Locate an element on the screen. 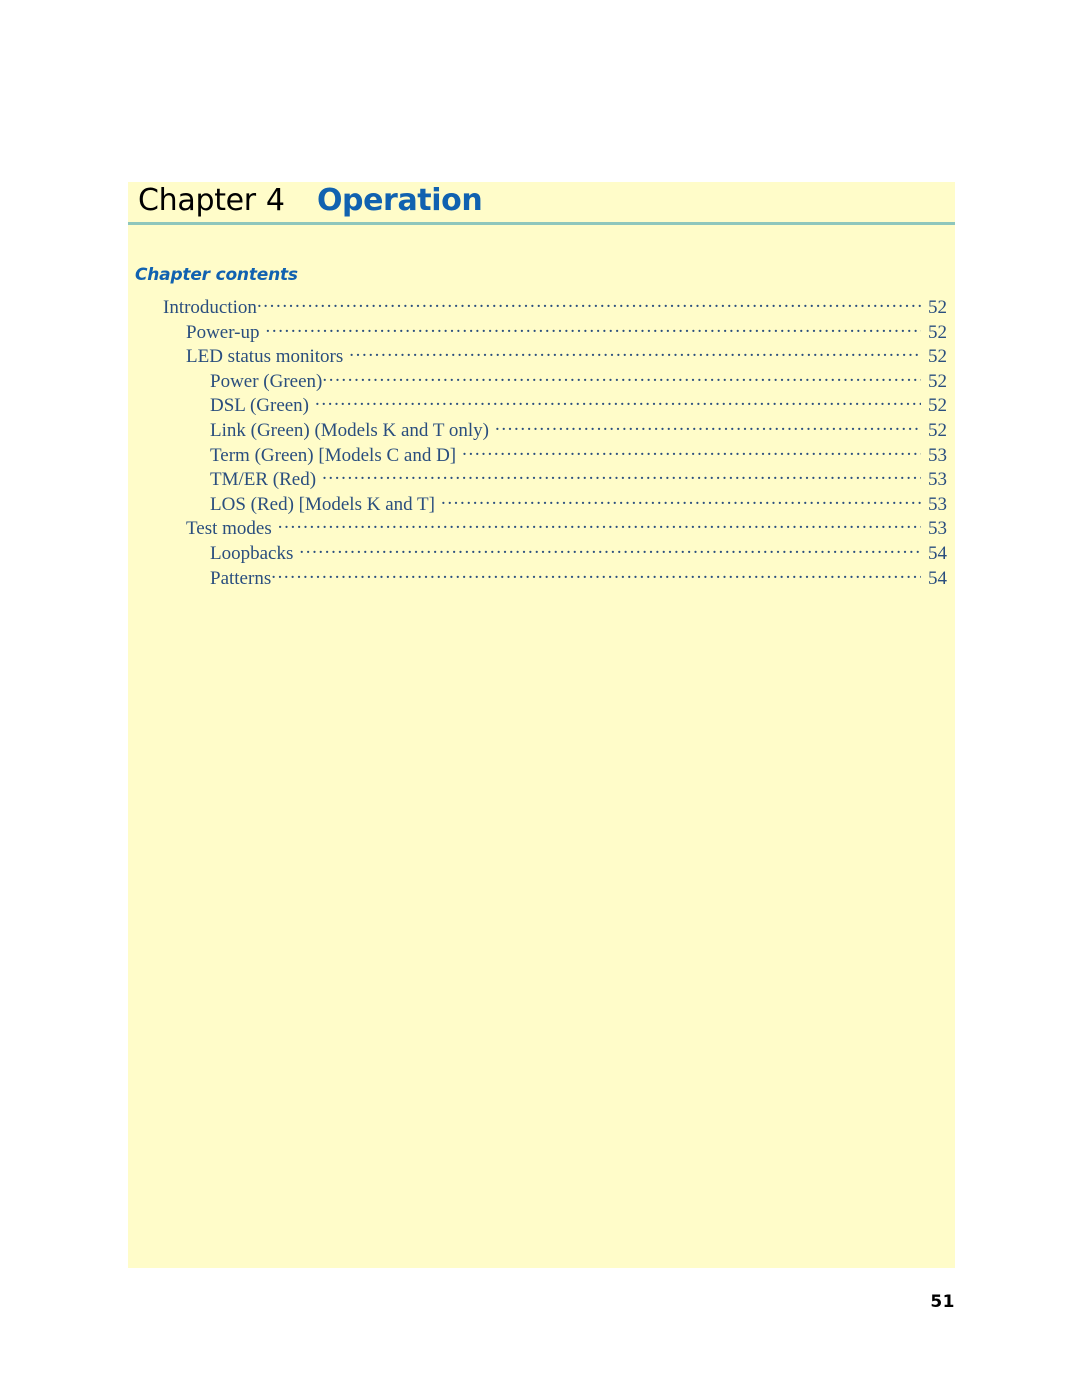  chapter-header: Chapter 4 Operation is located at coordinates (543, 203).